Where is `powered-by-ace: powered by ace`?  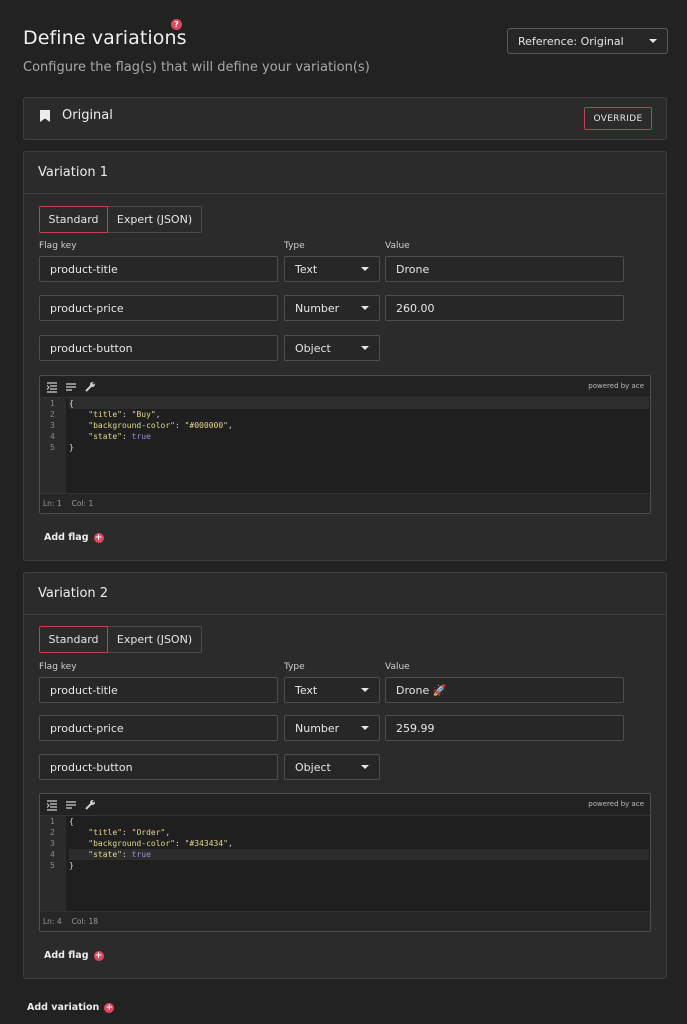 powered-by-ace: powered by ace is located at coordinates (616, 386).